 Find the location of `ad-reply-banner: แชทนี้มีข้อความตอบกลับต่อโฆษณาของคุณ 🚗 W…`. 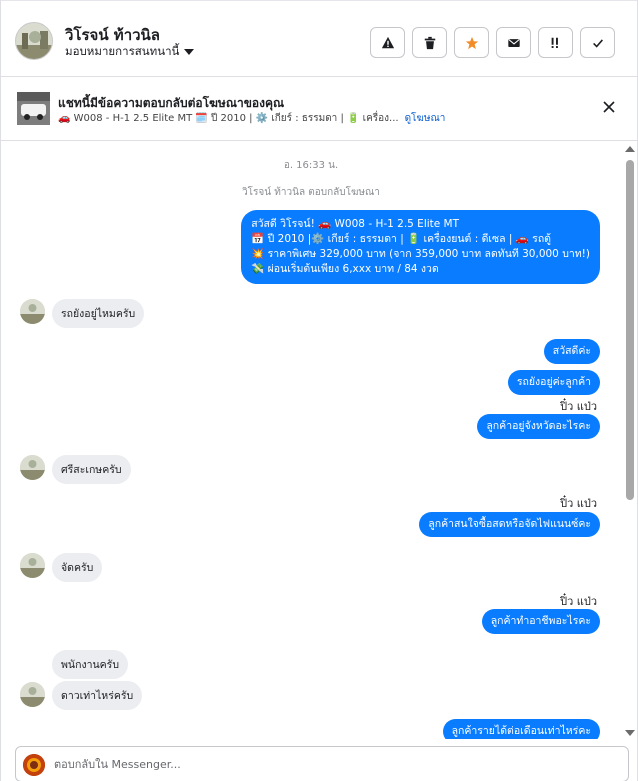

ad-reply-banner: แชทนี้มีข้อความตอบกลับต่อโฆษณาของคุณ 🚗 W… is located at coordinates (319, 109).